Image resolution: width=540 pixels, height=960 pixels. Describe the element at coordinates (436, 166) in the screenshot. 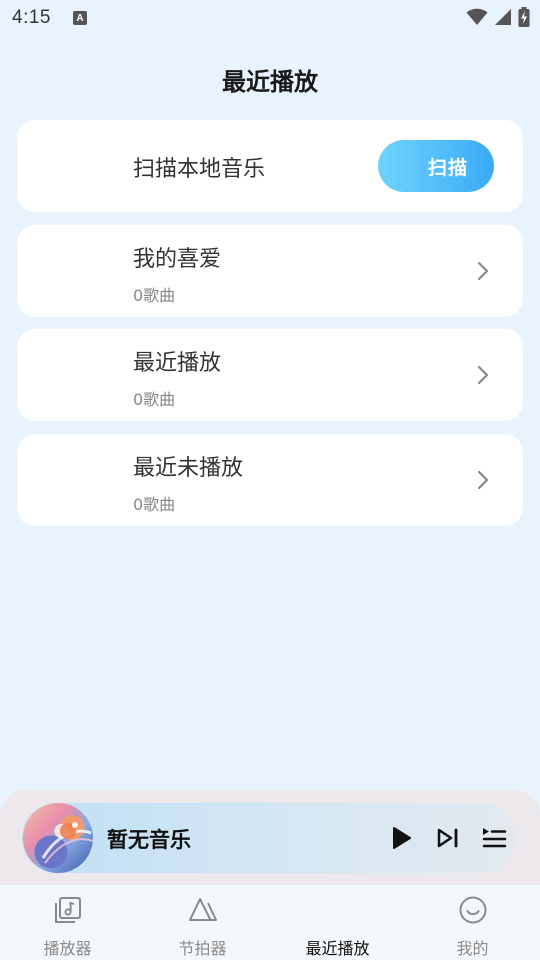

I see `scan-button: 扫描` at that location.